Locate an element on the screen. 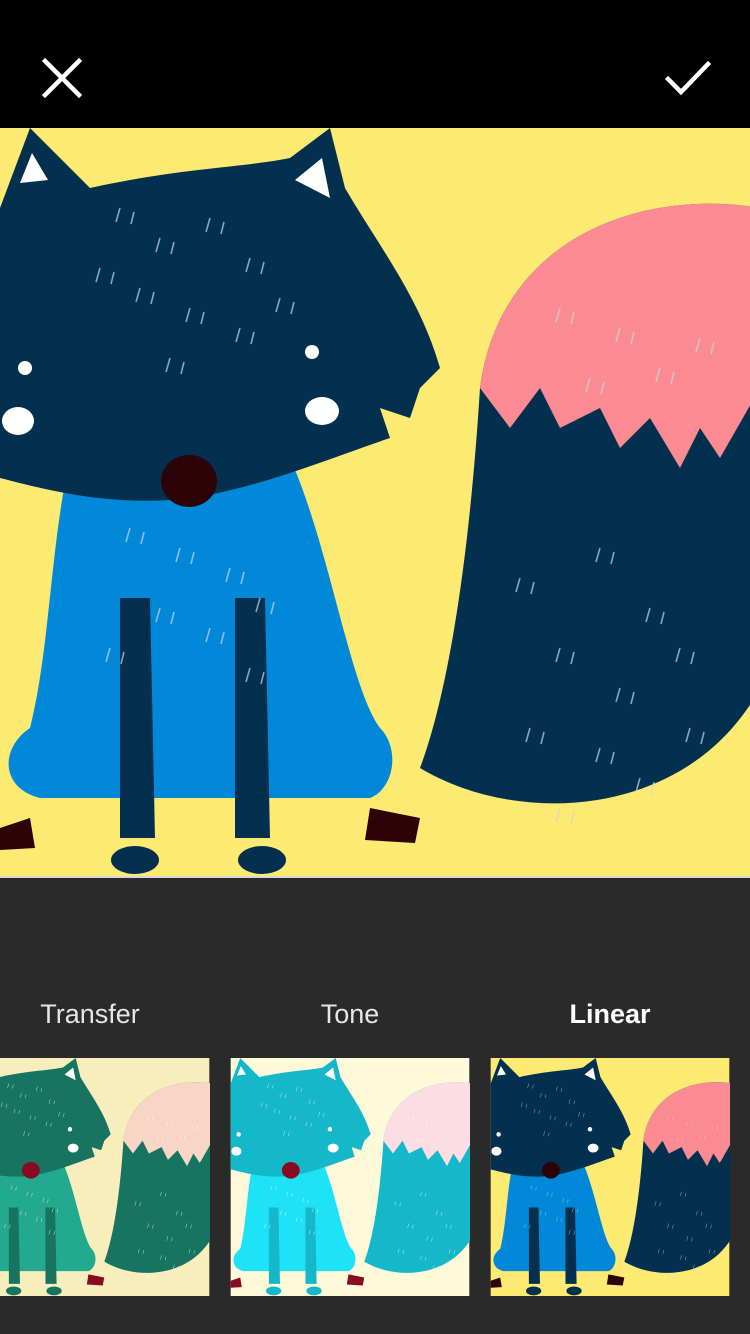 The width and height of the screenshot is (750, 1334). top-bar is located at coordinates (375, 64).